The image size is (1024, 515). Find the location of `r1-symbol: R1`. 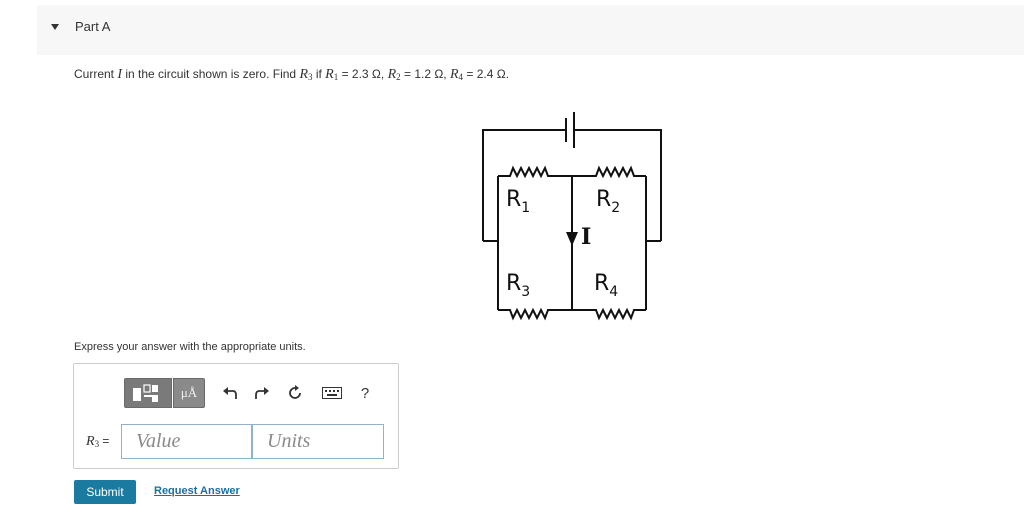

r1-symbol: R1 is located at coordinates (331, 74).